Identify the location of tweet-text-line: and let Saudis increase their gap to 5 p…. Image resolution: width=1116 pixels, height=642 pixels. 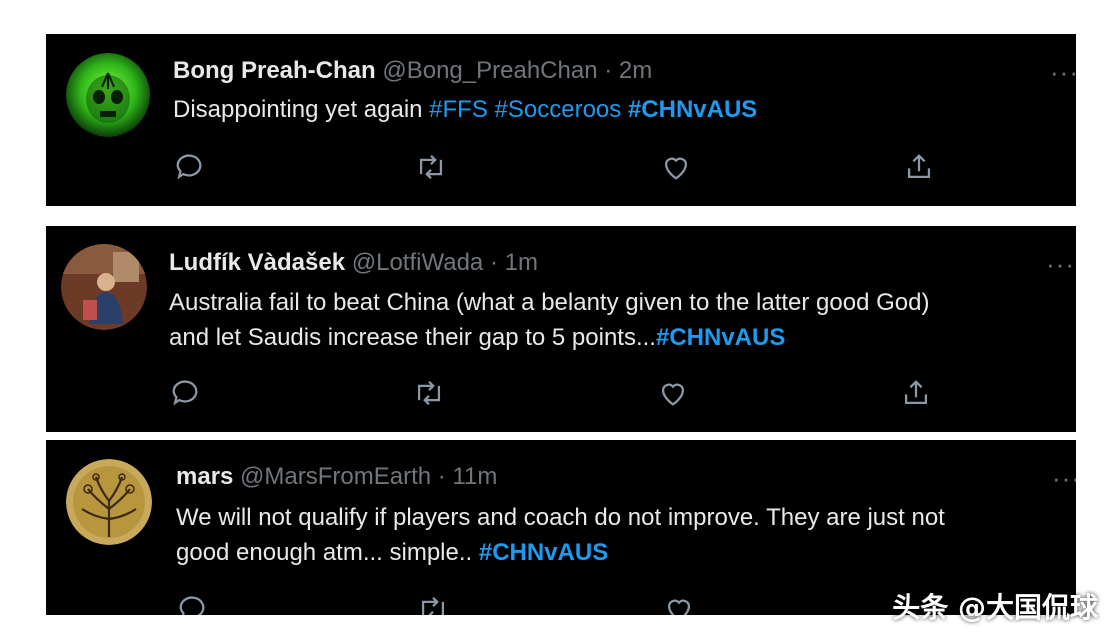
(614, 337).